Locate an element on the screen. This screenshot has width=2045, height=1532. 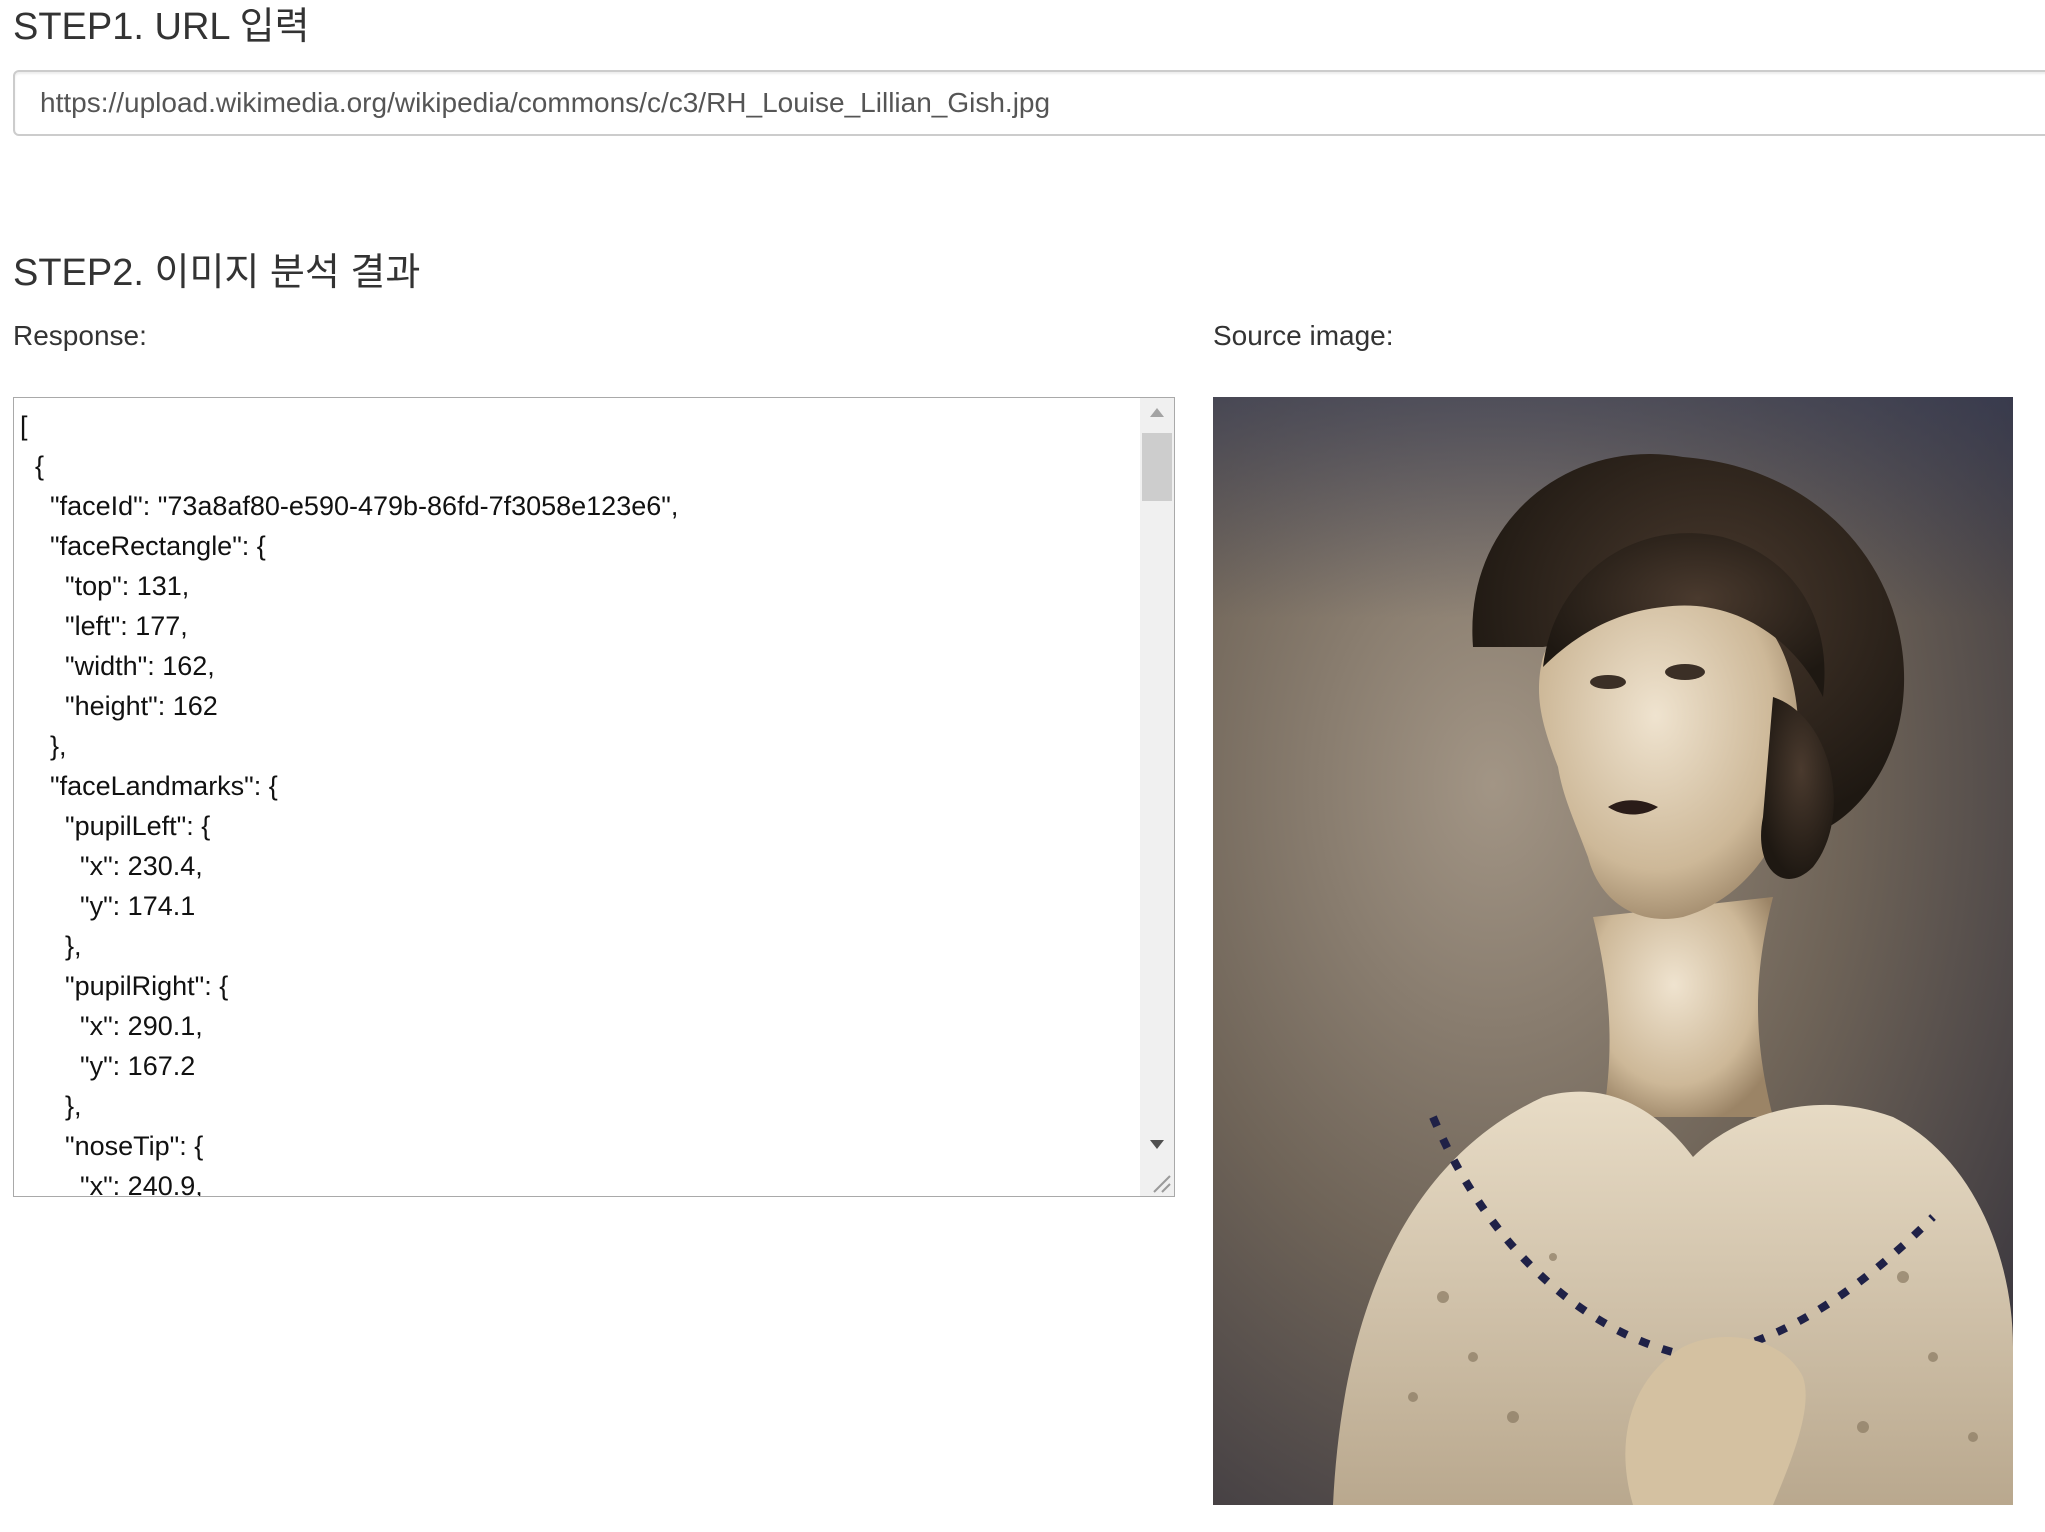
resize-grip-icon is located at coordinates (1157, 1179).